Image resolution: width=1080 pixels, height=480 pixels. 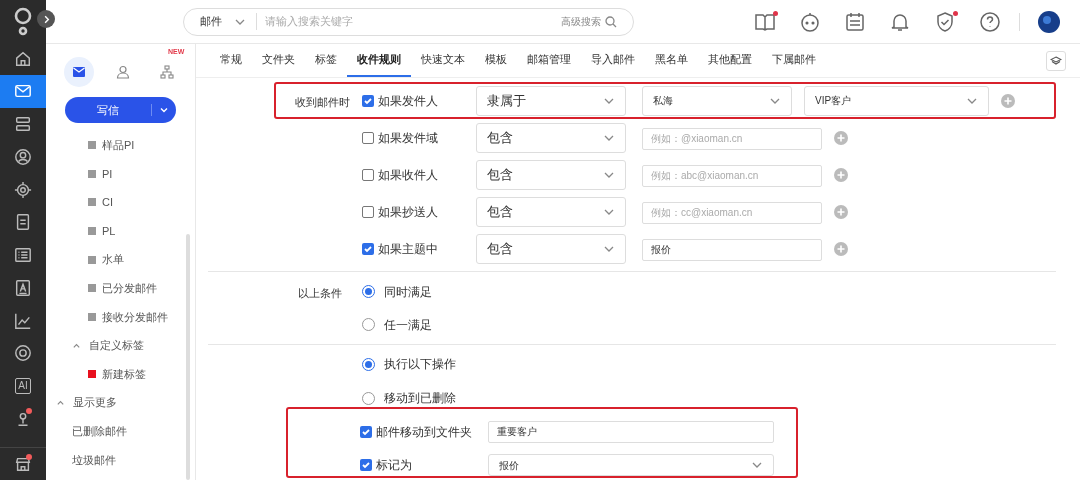 What do you see at coordinates (231, 60) in the screenshot?
I see `settings-tab: 常规` at bounding box center [231, 60].